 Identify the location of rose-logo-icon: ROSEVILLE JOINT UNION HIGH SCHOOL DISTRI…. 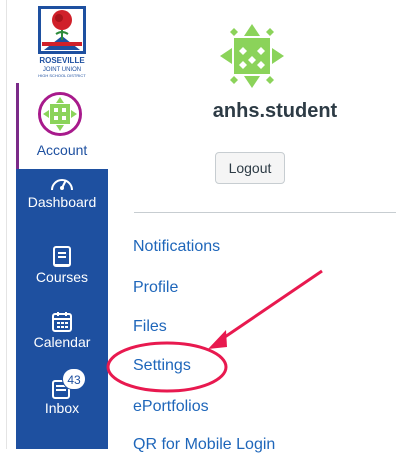
(62, 42).